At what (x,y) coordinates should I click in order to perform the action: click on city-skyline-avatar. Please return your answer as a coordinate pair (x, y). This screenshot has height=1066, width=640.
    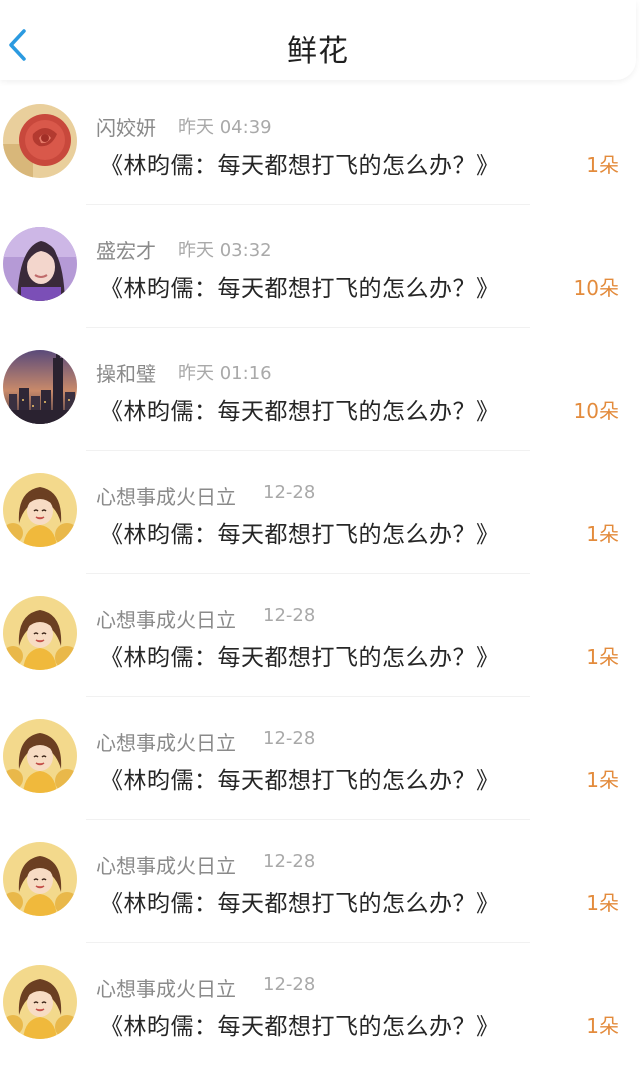
    Looking at the image, I should click on (40, 387).